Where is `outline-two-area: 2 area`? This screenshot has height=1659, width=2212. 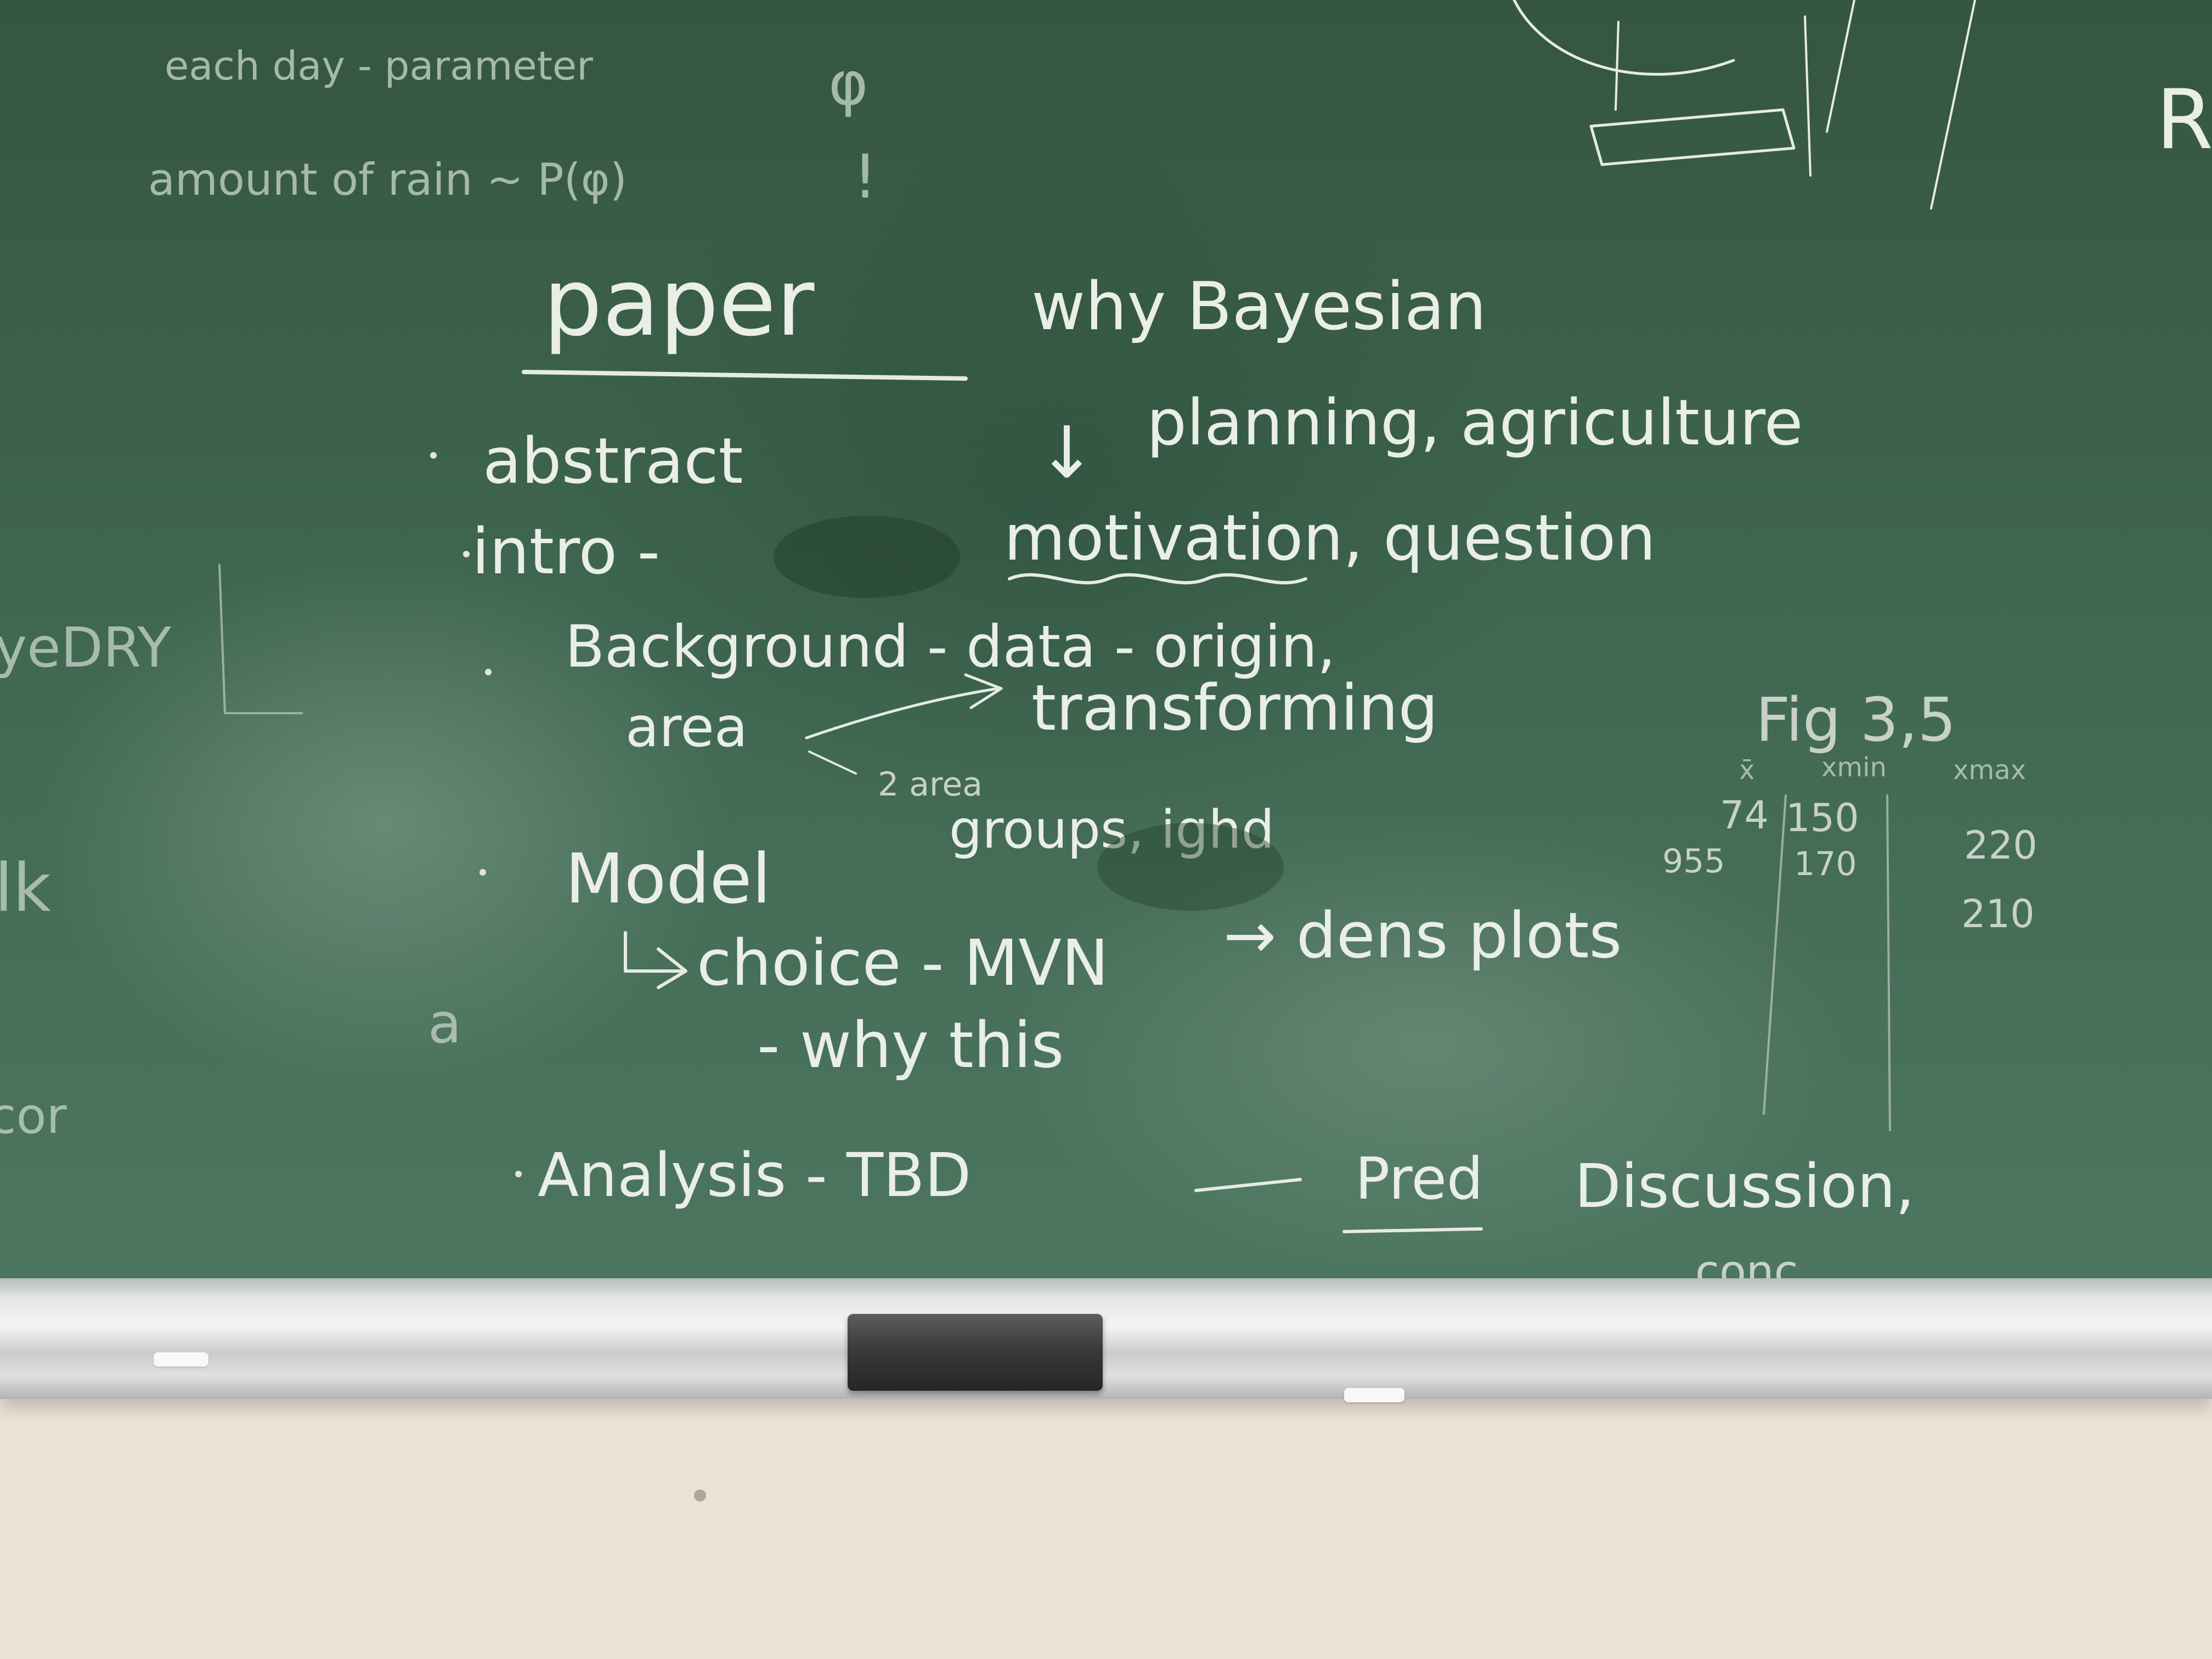 outline-two-area: 2 area is located at coordinates (931, 785).